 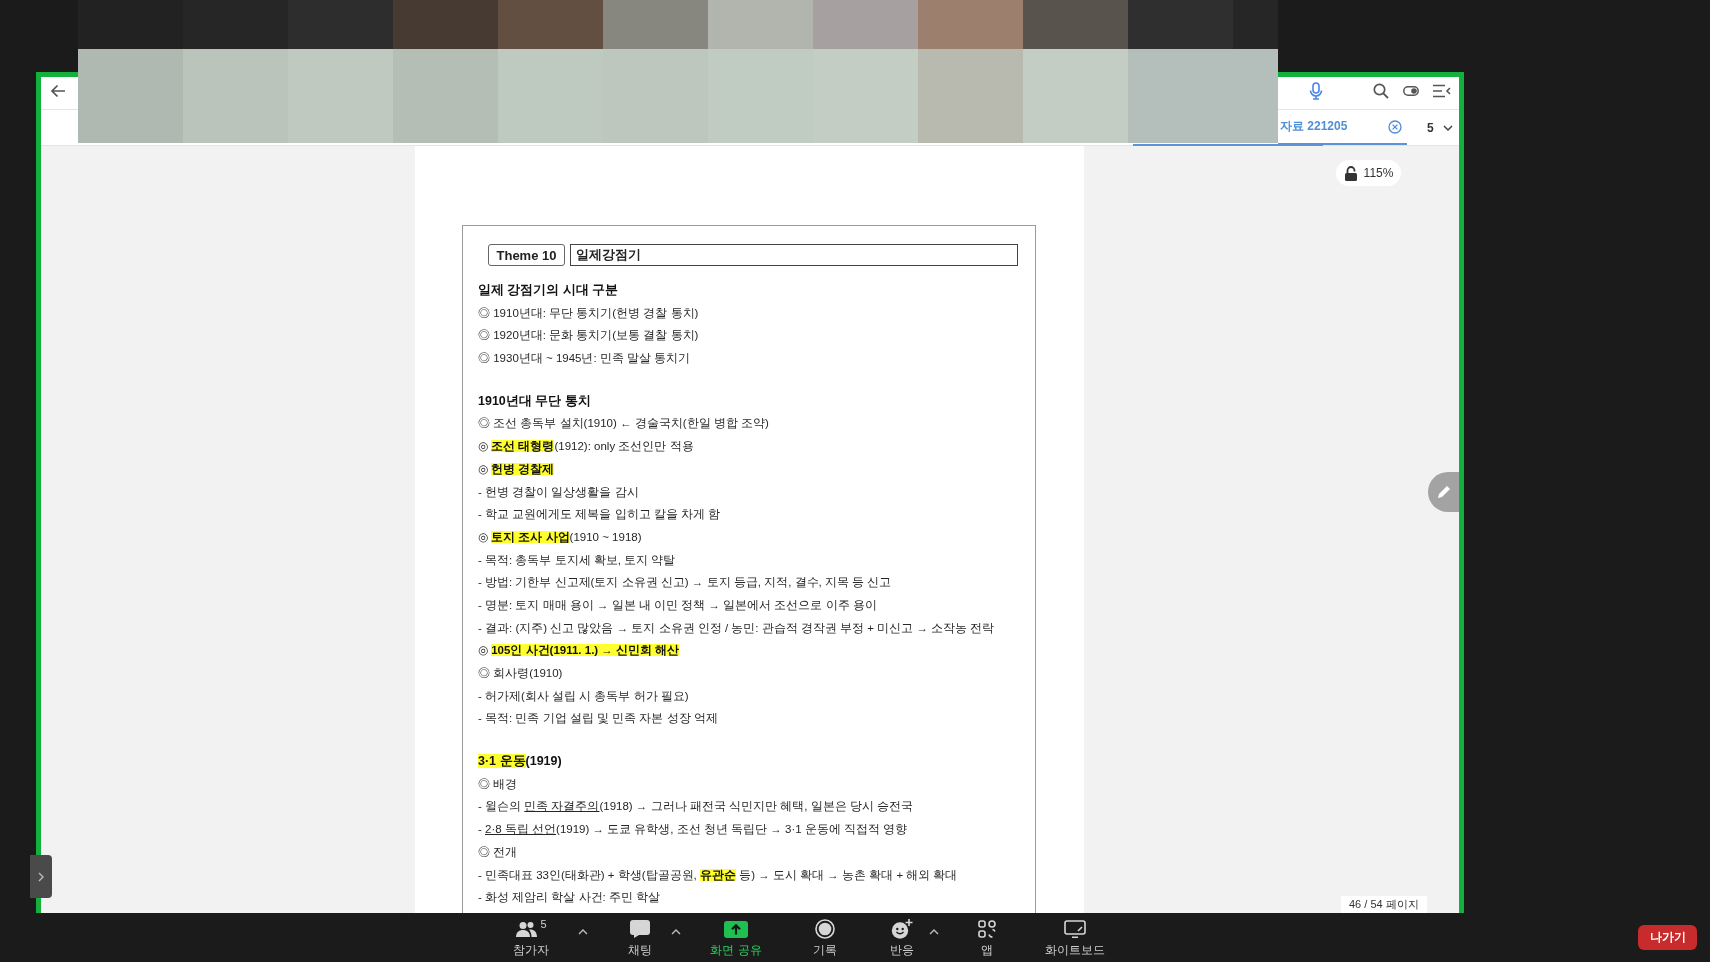 What do you see at coordinates (526, 929) in the screenshot?
I see `people-icon` at bounding box center [526, 929].